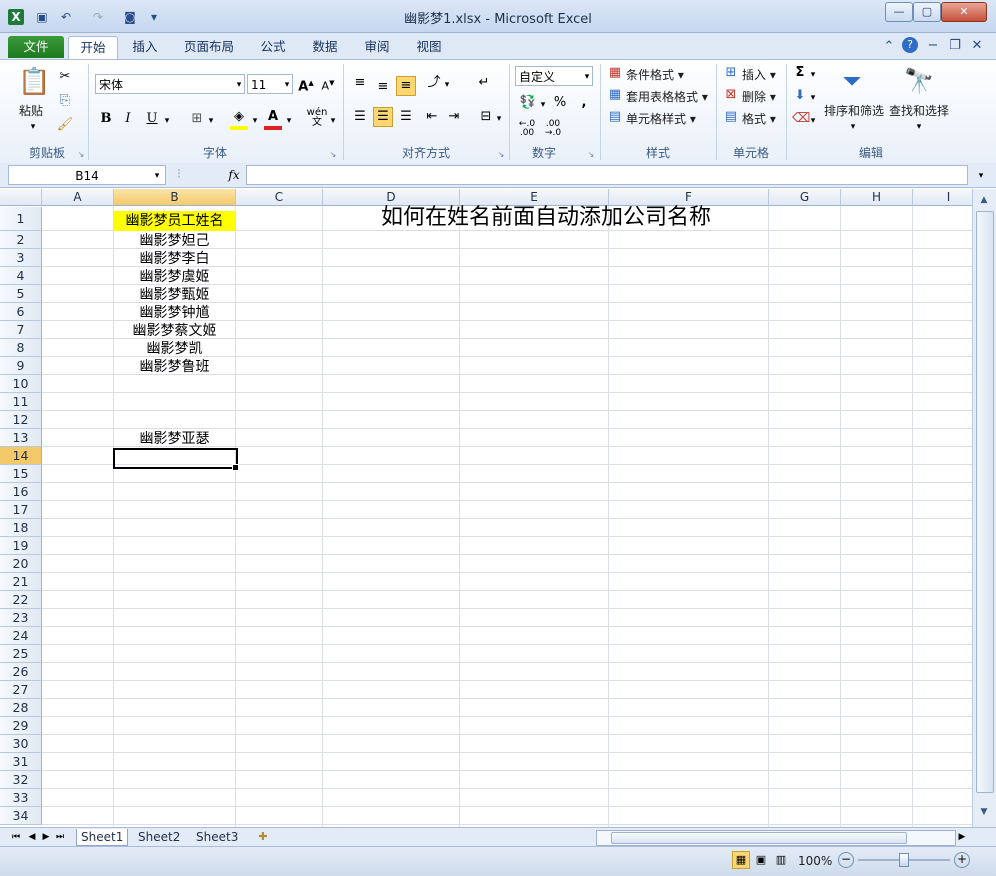 The height and width of the screenshot is (876, 996). I want to click on conditional-format-icon: ▦, so click(615, 73).